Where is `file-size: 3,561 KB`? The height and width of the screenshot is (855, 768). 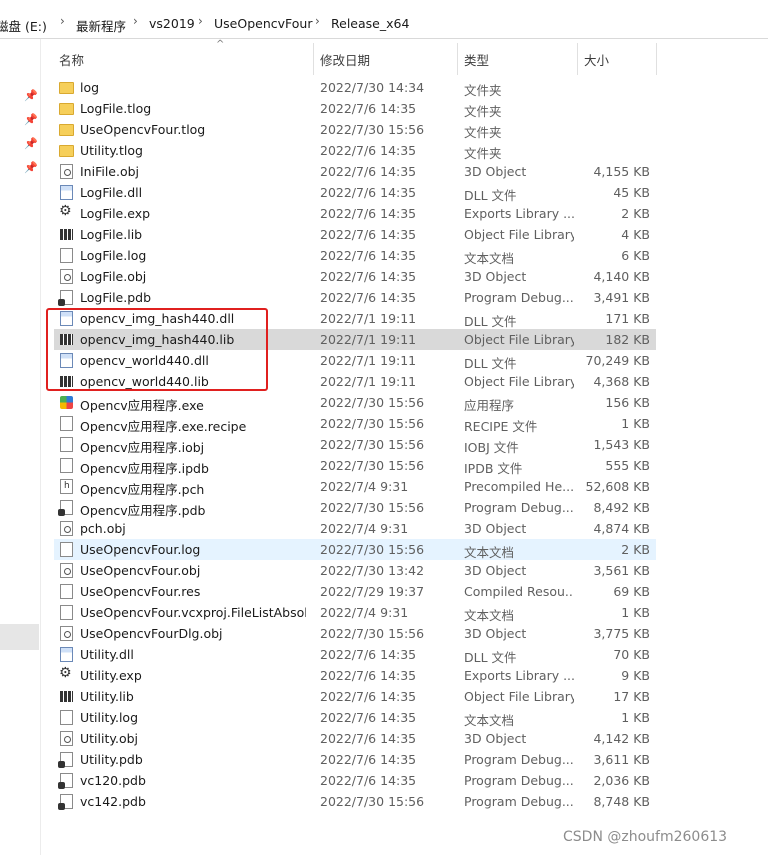 file-size: 3,561 KB is located at coordinates (621, 570).